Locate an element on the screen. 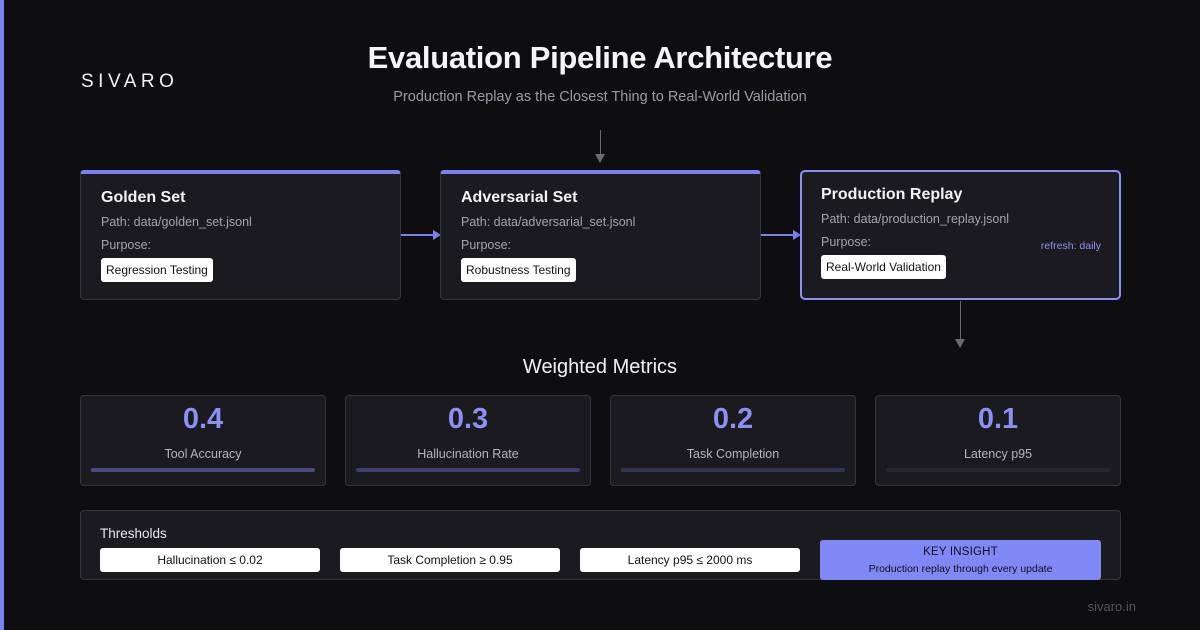  stage-name: Adversarial Set is located at coordinates (519, 197).